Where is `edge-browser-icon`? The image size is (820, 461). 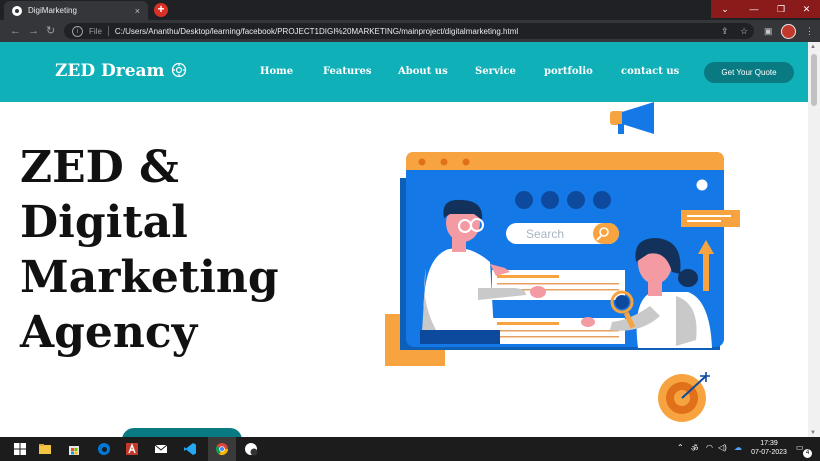
edge-browser-icon is located at coordinates (104, 449).